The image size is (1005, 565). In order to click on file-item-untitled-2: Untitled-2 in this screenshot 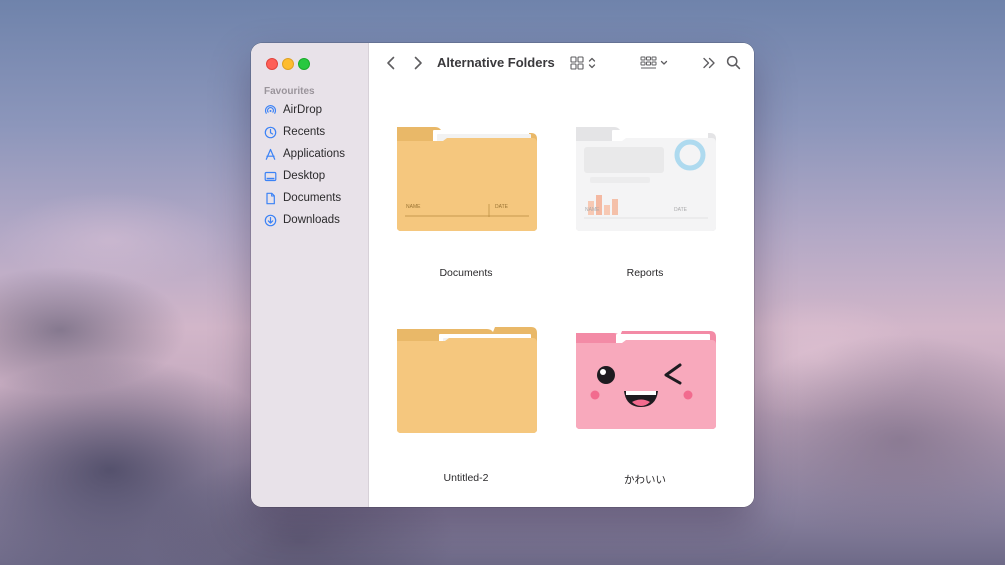, I will do `click(466, 403)`.